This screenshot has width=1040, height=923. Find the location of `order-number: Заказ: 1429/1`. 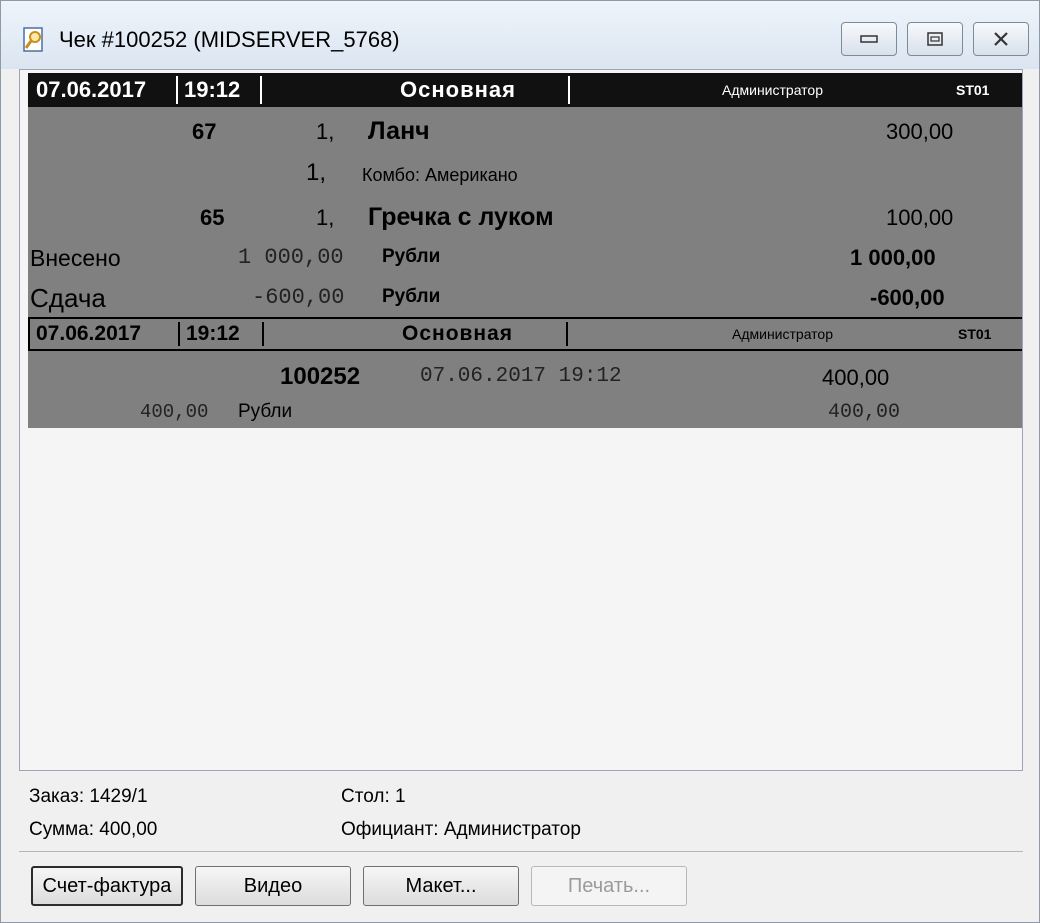

order-number: Заказ: 1429/1 is located at coordinates (88, 796).